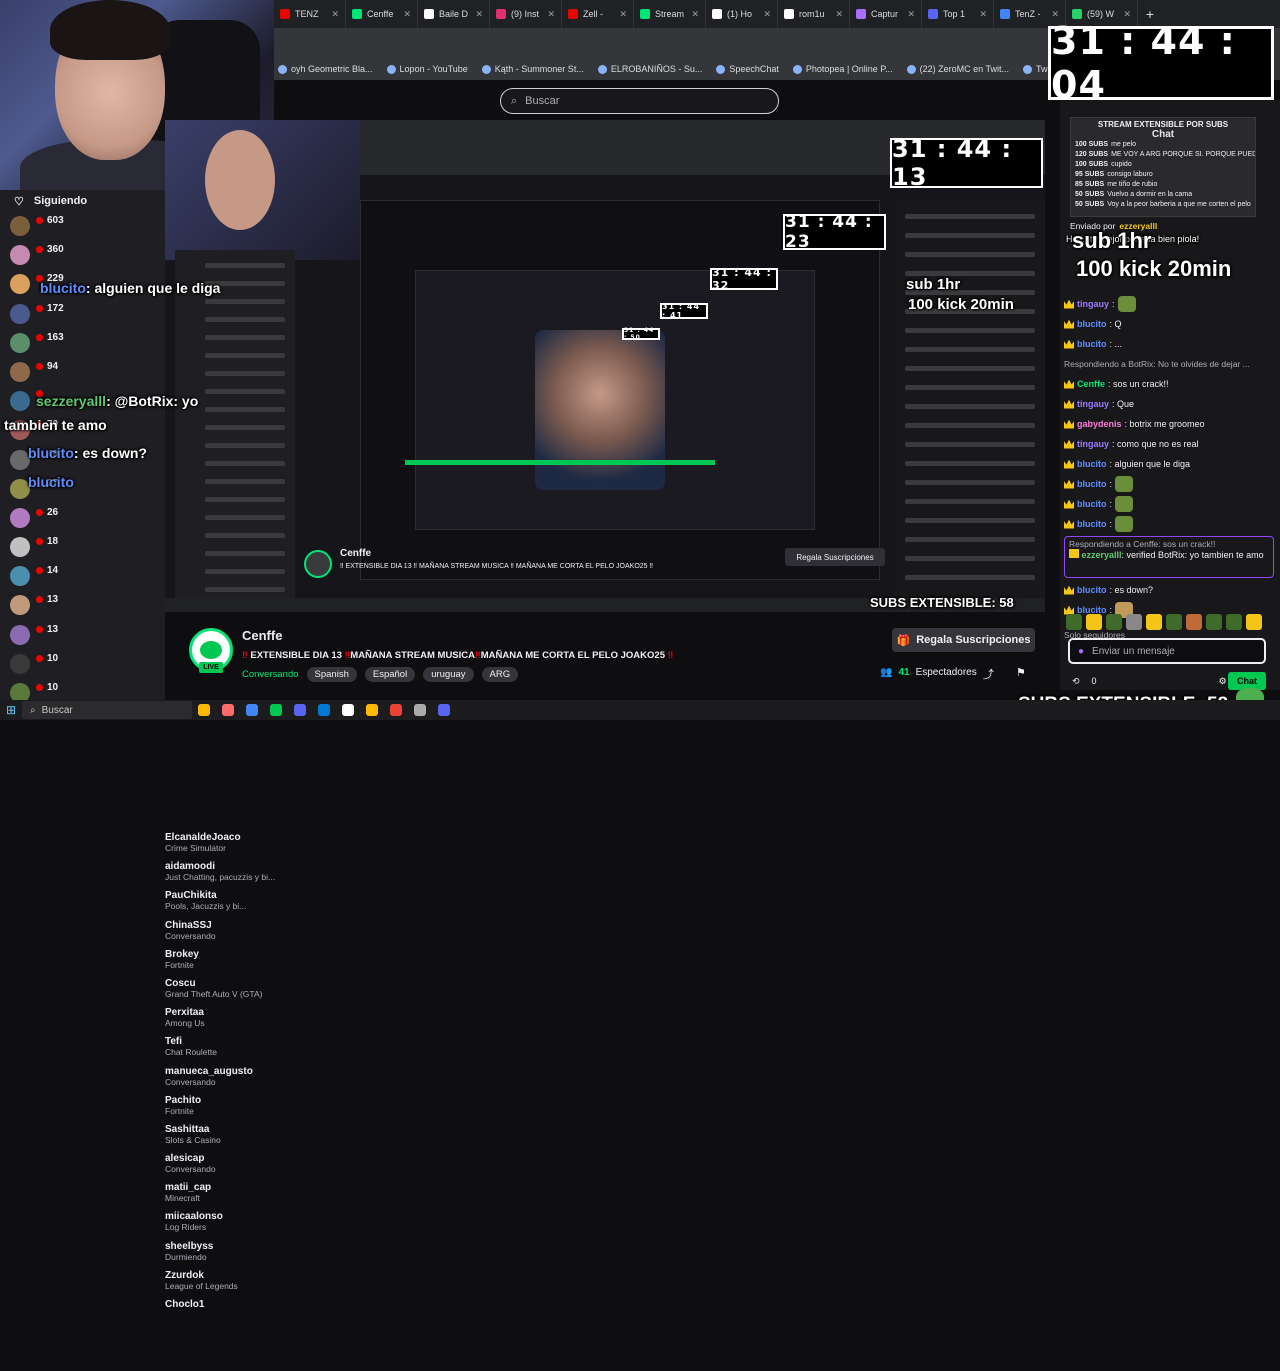  What do you see at coordinates (542, 101) in the screenshot?
I see `search-input: Buscar` at bounding box center [542, 101].